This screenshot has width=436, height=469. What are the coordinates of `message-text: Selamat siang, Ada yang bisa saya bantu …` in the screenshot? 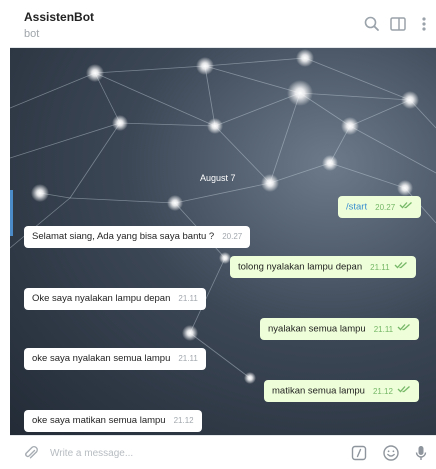 It's located at (123, 236).